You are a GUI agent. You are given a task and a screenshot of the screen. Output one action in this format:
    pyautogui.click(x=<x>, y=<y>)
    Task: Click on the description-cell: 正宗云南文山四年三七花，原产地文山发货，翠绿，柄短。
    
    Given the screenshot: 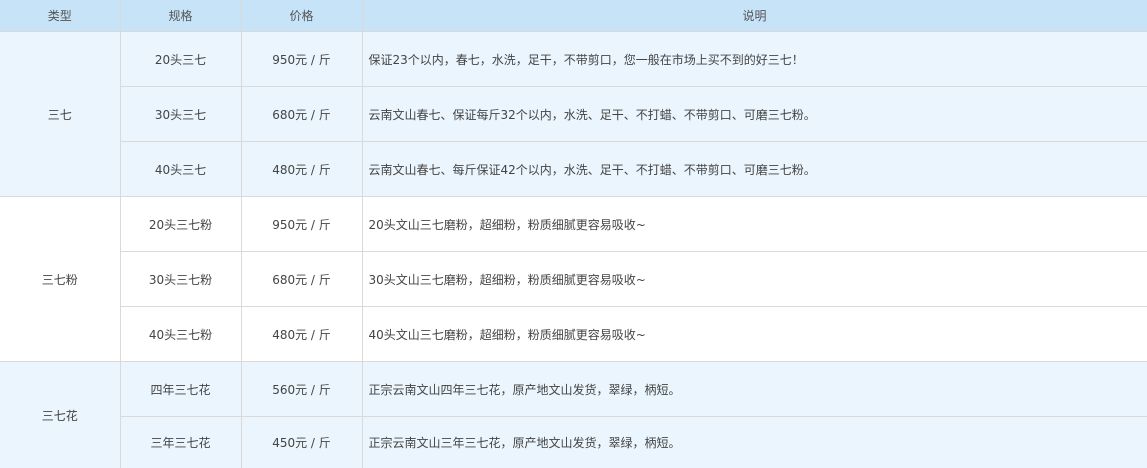 What is the action you would take?
    pyautogui.click(x=754, y=389)
    